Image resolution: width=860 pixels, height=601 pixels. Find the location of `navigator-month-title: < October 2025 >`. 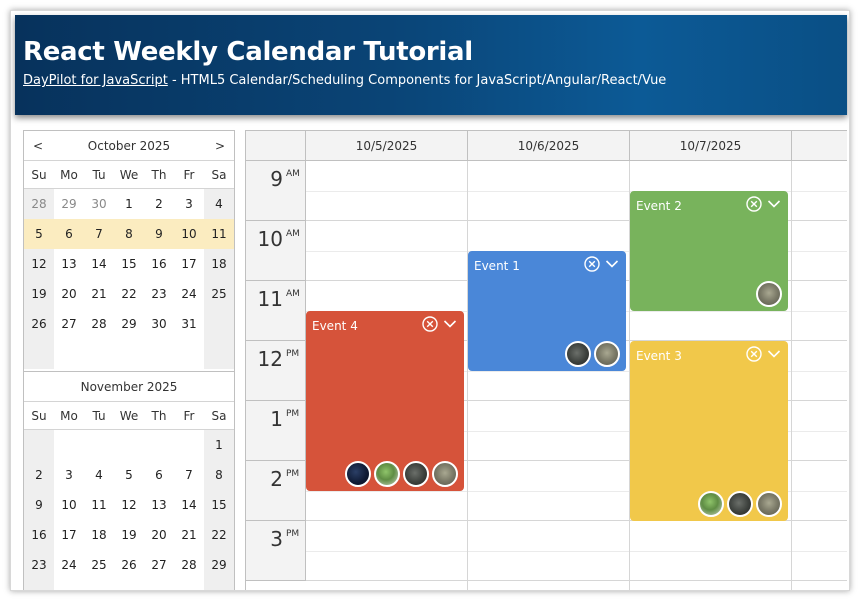

navigator-month-title: < October 2025 > is located at coordinates (129, 146).